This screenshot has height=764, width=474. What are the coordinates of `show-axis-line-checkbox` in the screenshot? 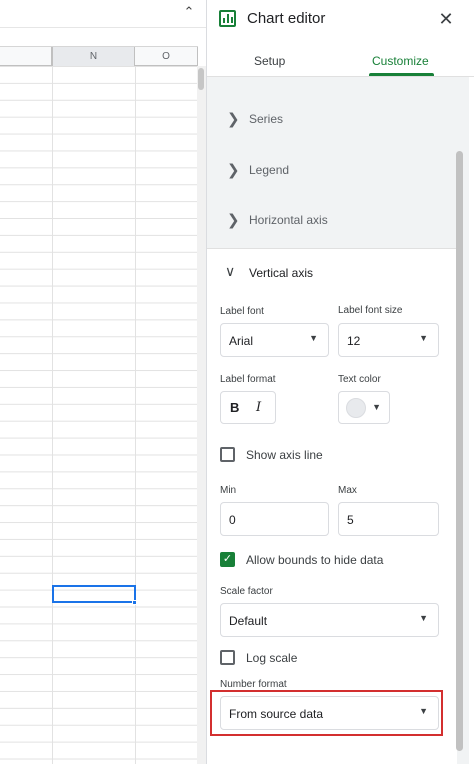 It's located at (227, 454).